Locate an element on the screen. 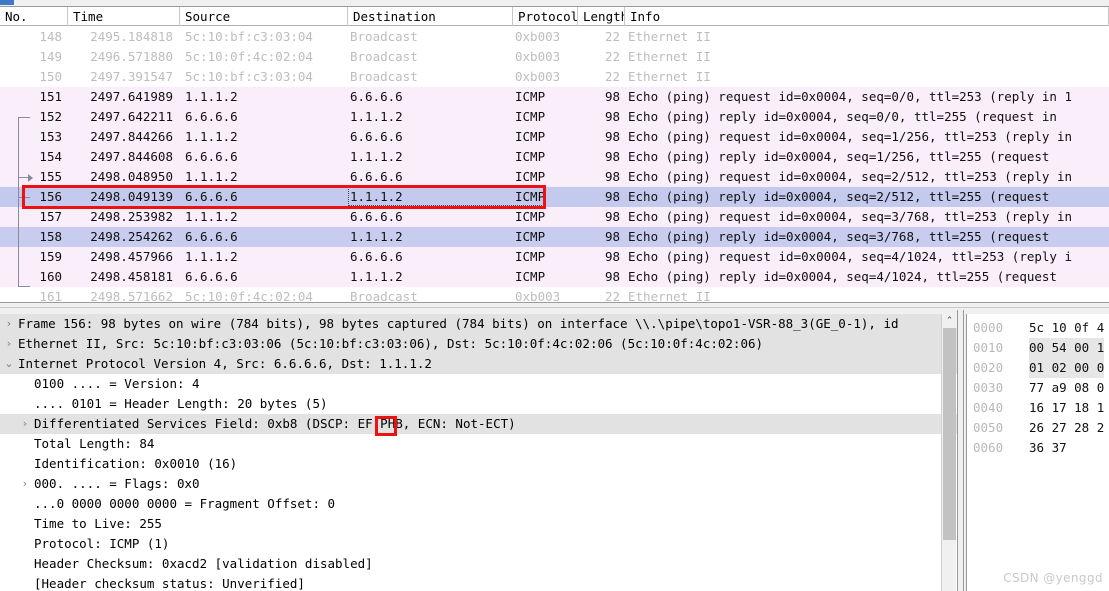  packet-cell-time: 2498.049139 is located at coordinates (131, 196).